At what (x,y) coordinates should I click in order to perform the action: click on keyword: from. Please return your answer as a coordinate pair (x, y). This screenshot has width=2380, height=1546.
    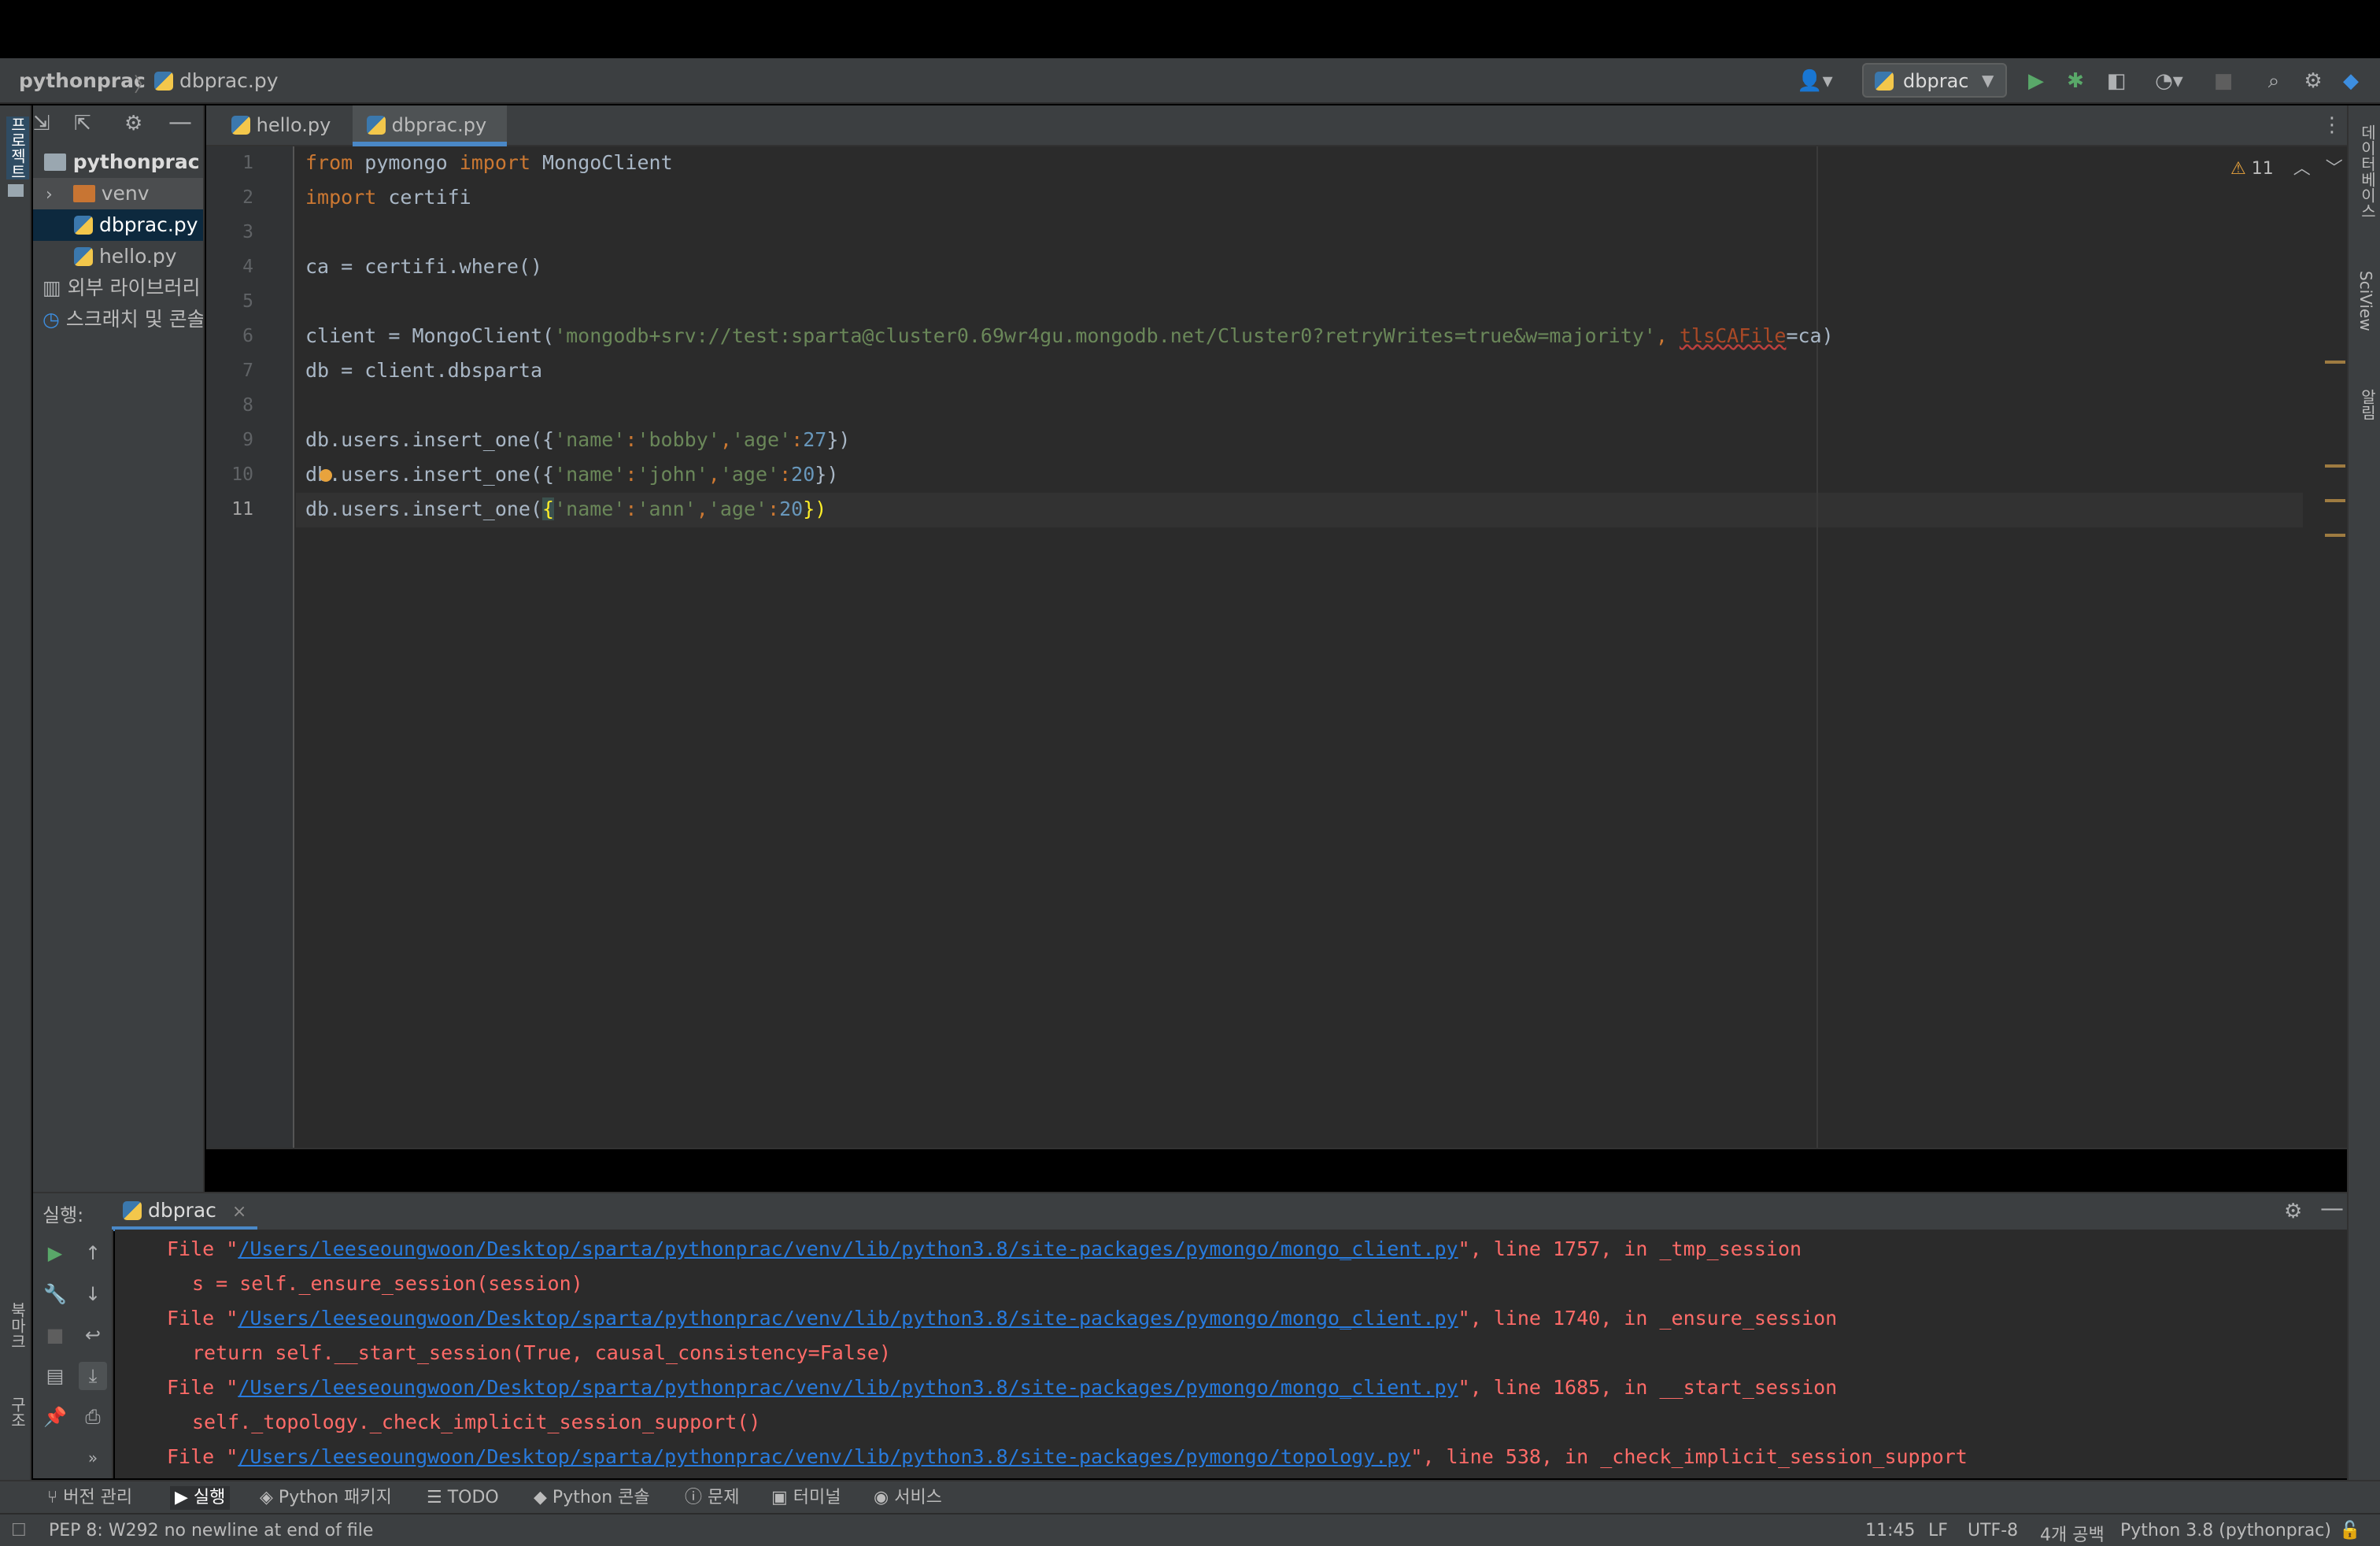
    Looking at the image, I should click on (329, 163).